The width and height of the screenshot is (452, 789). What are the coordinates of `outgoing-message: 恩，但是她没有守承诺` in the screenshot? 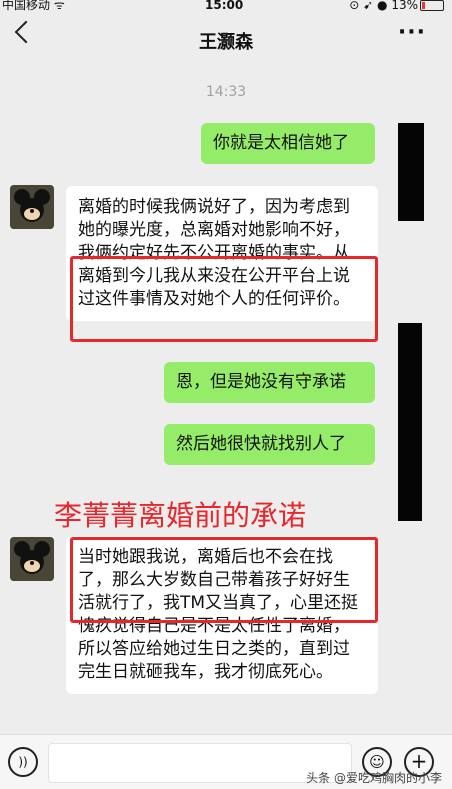 It's located at (269, 382).